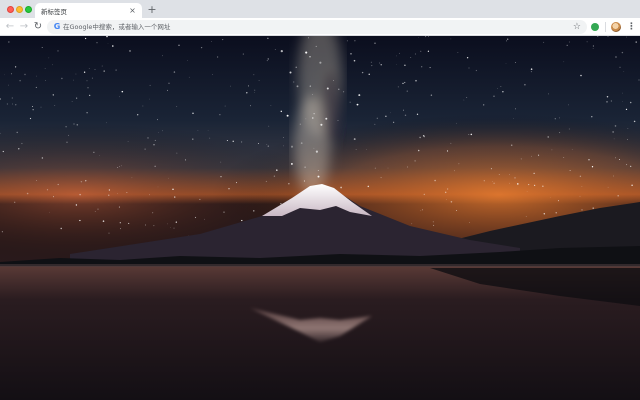 The width and height of the screenshot is (640, 400). What do you see at coordinates (152, 10) in the screenshot?
I see `new-tab-button: +` at bounding box center [152, 10].